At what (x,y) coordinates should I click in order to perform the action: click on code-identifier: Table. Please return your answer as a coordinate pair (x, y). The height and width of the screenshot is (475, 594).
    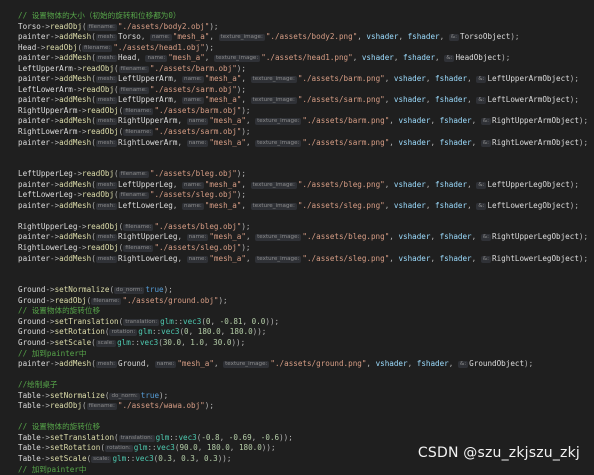
    Looking at the image, I should click on (29, 448).